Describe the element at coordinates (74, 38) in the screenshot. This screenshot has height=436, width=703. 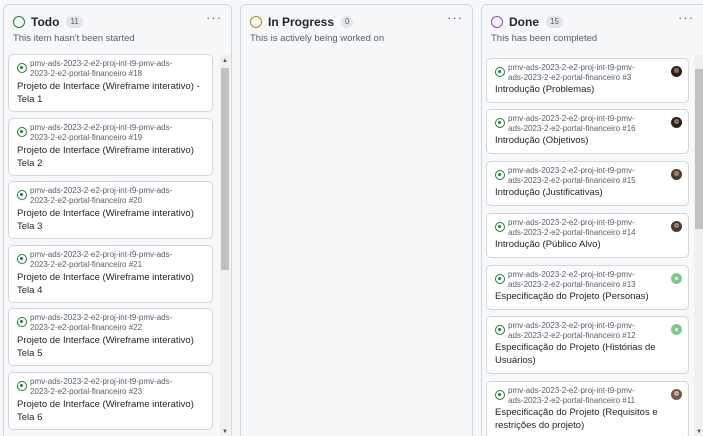
I see `column-description: This item hasn't been started` at that location.